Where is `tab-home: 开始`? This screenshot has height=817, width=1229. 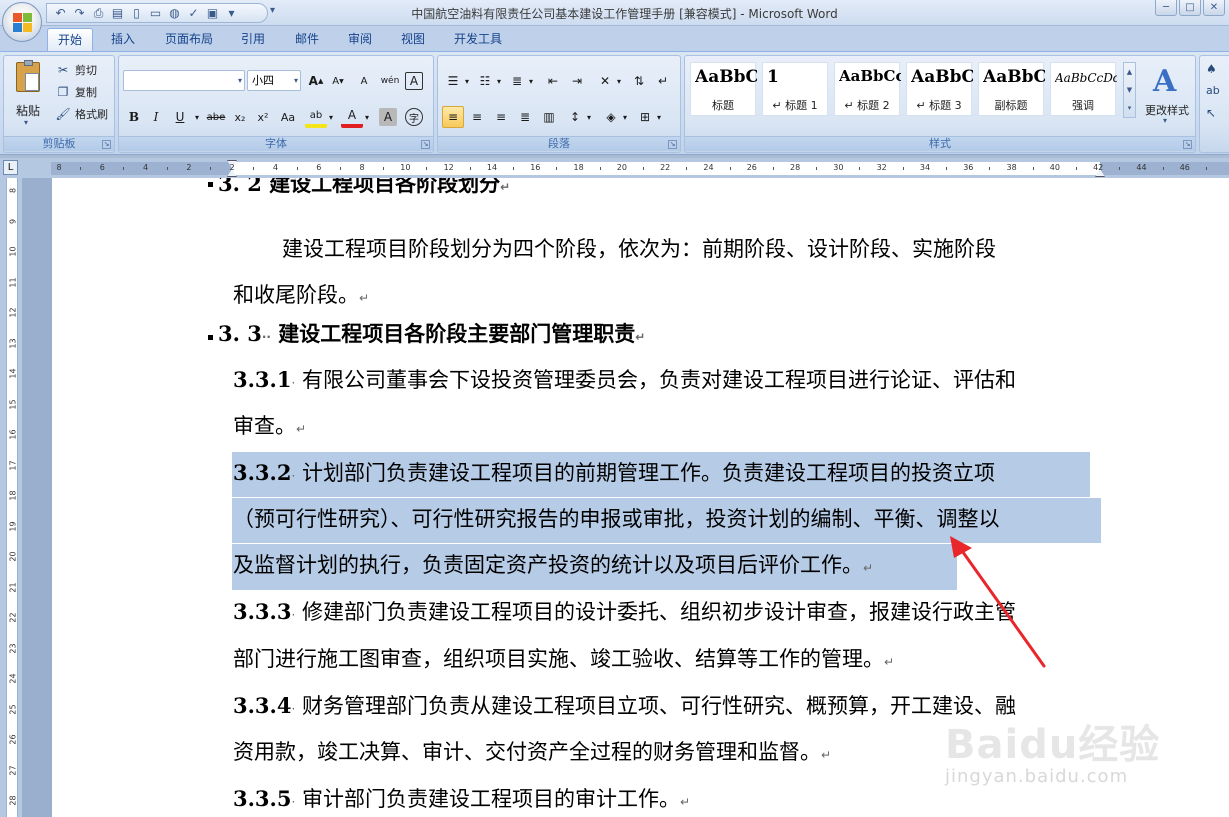
tab-home: 开始 is located at coordinates (70, 40).